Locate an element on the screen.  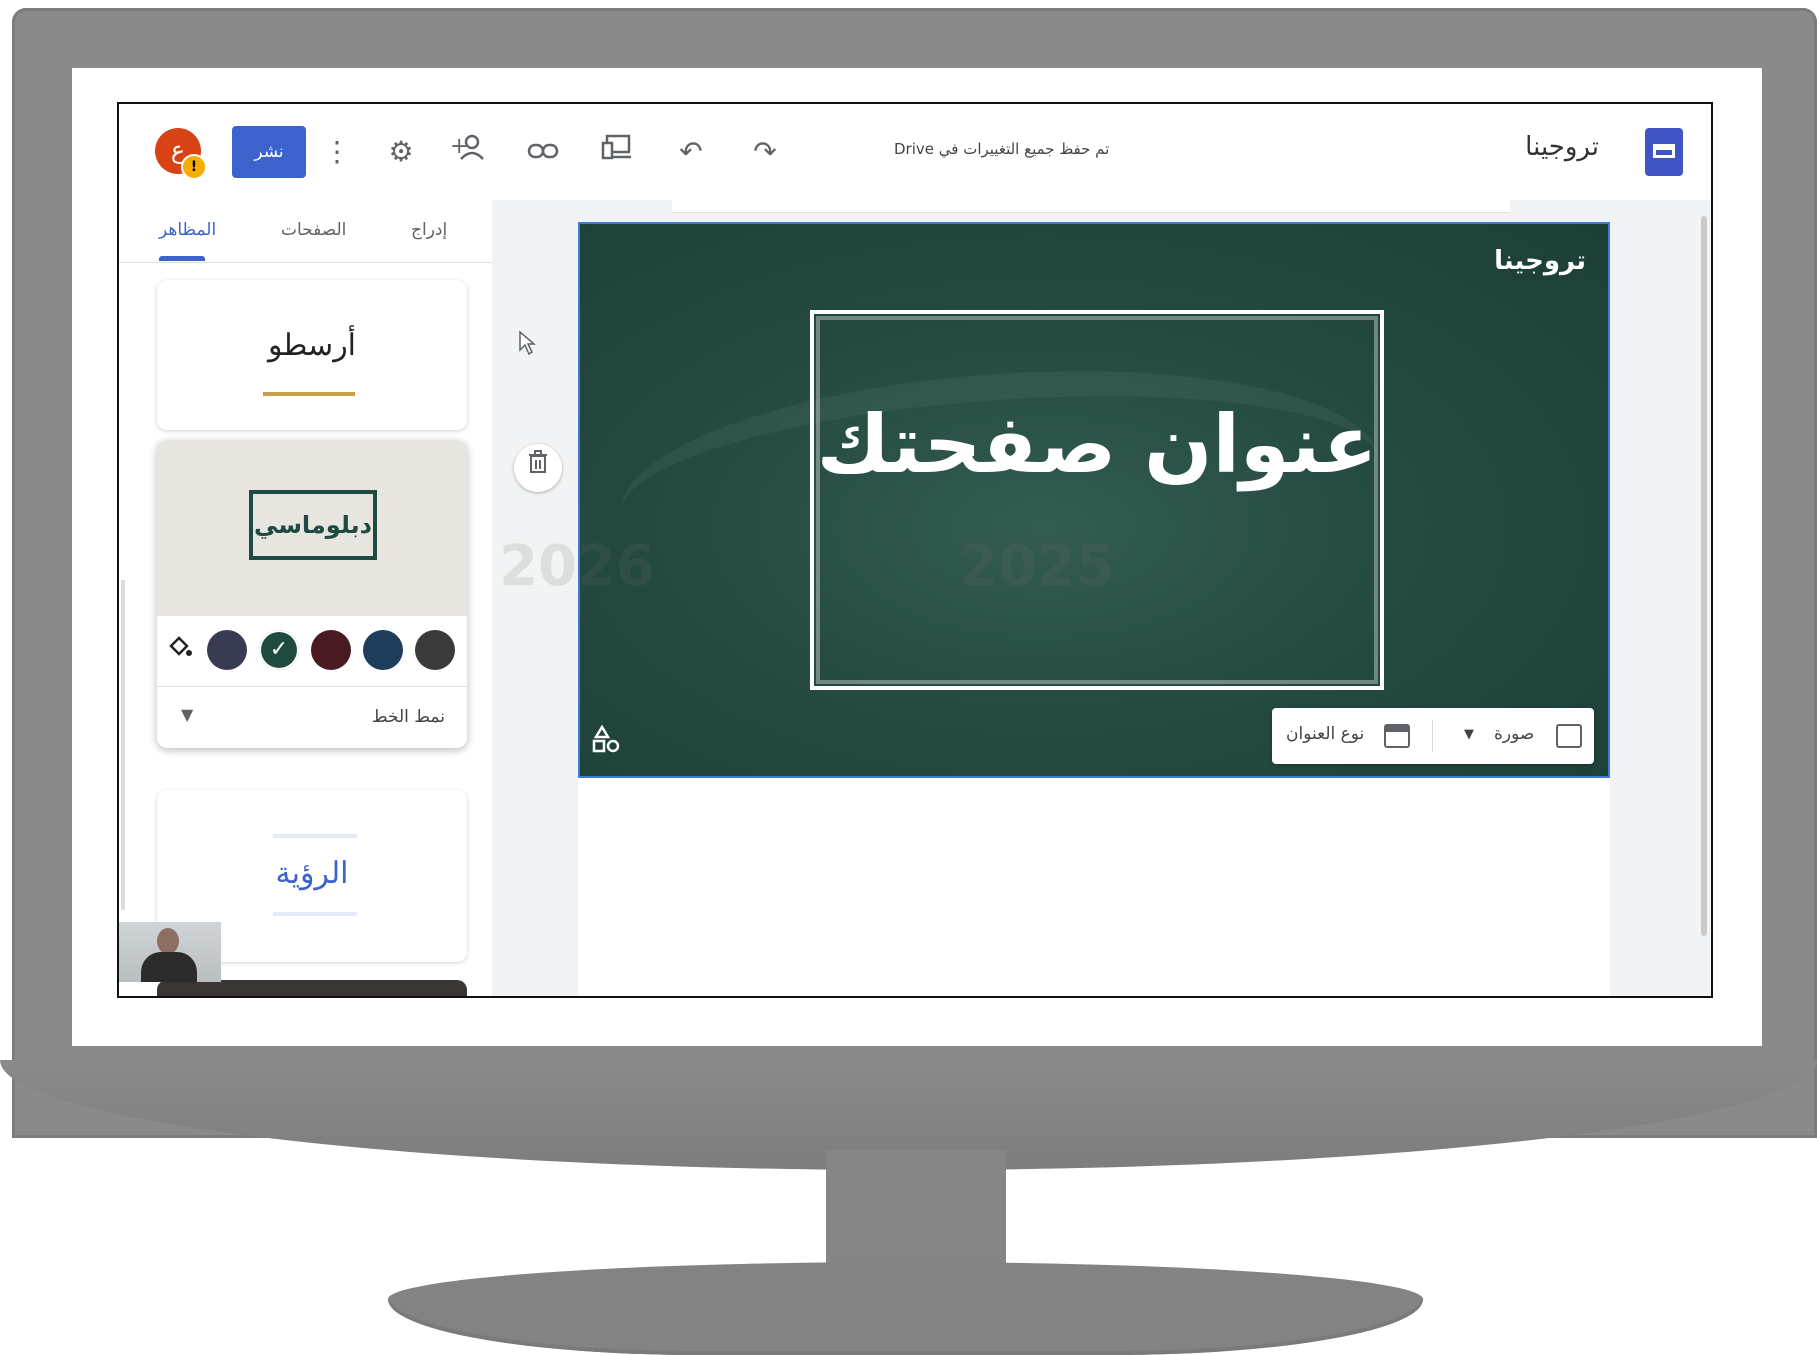
more-vert-icon: ⋮ is located at coordinates (337, 152).